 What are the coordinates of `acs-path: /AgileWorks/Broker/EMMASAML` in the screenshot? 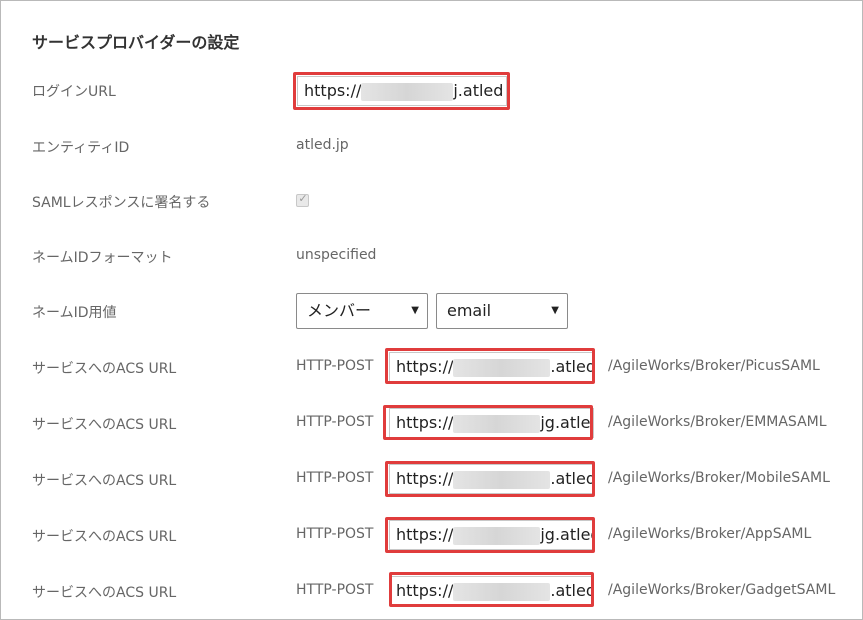 It's located at (717, 422).